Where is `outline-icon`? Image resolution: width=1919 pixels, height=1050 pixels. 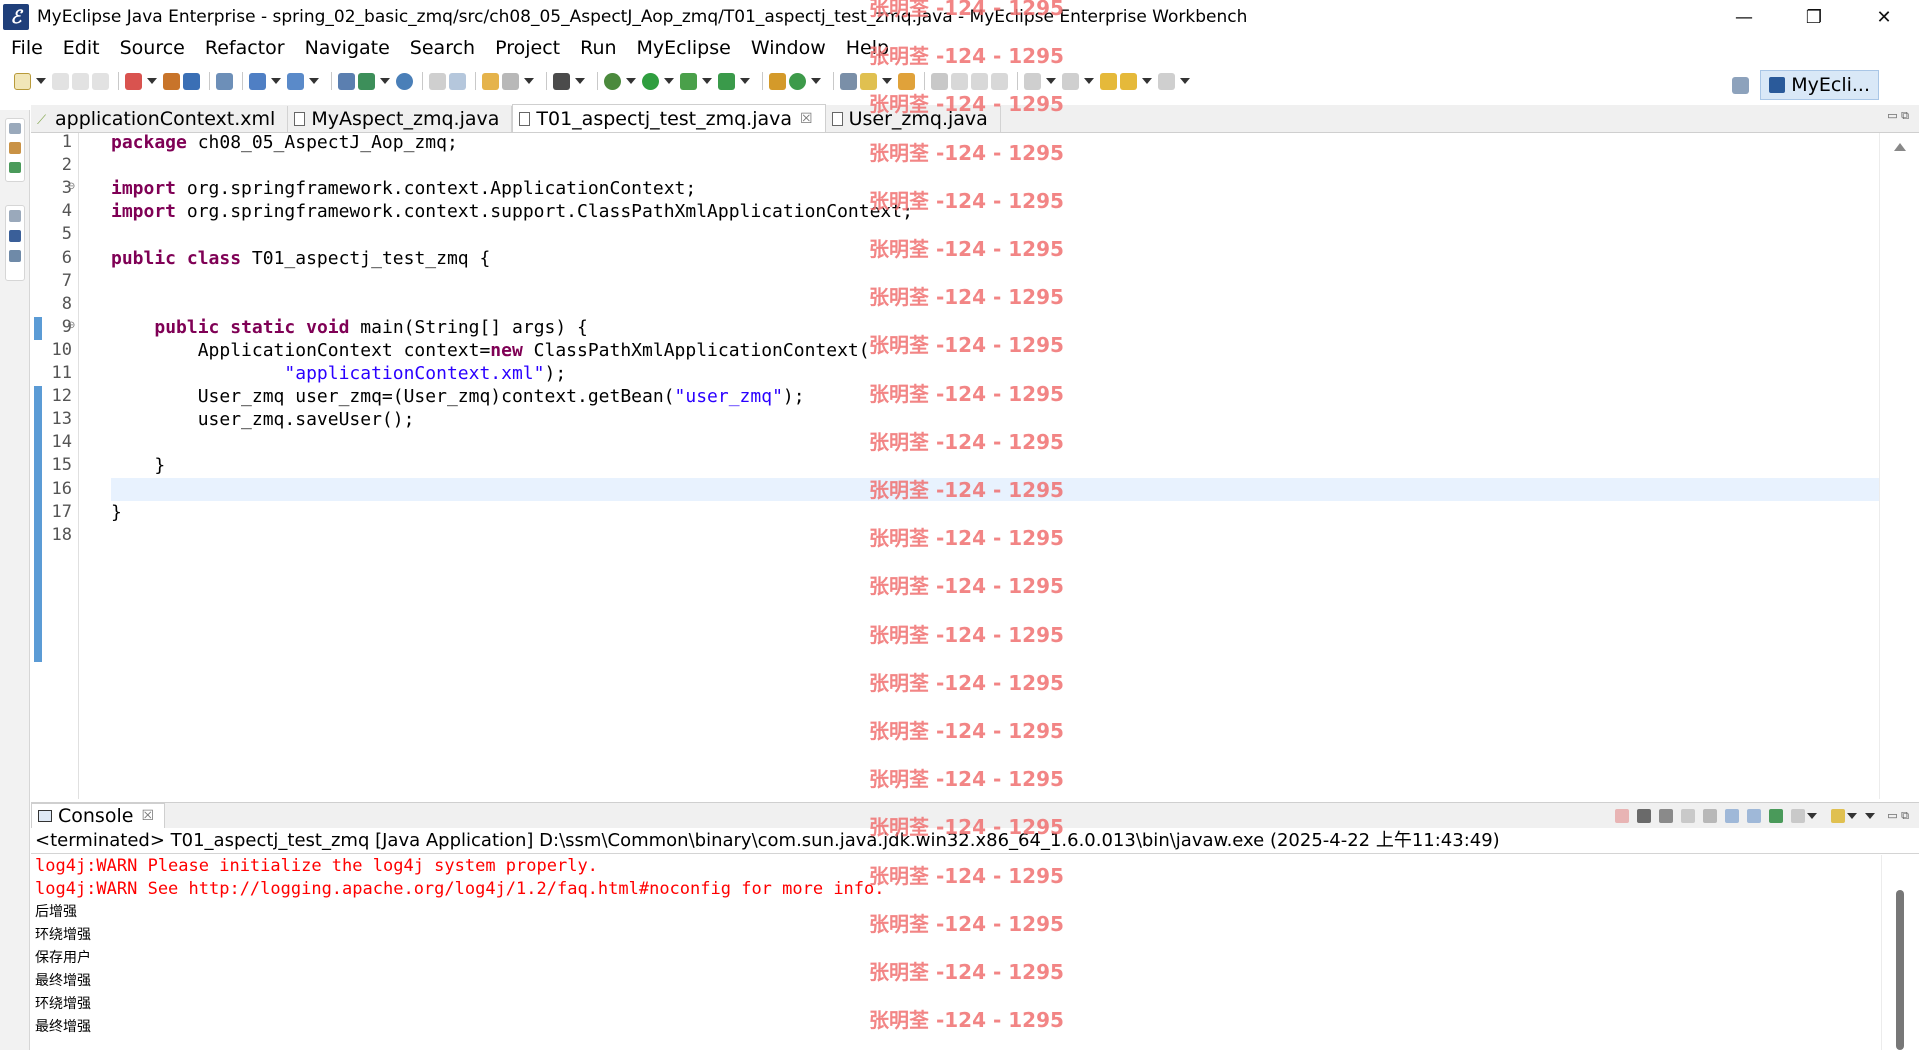 outline-icon is located at coordinates (15, 256).